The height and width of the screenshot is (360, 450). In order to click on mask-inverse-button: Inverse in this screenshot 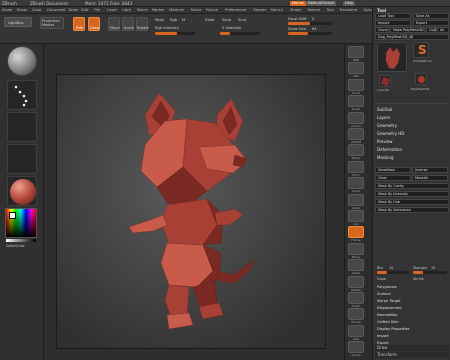, I will do `click(430, 170)`.